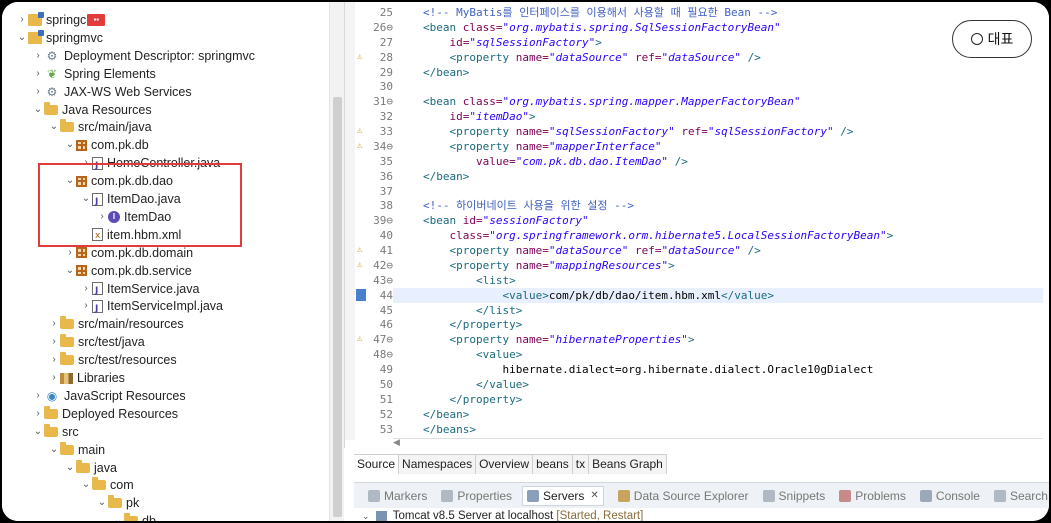  What do you see at coordinates (992, 39) in the screenshot?
I see `representative-button: 대표` at bounding box center [992, 39].